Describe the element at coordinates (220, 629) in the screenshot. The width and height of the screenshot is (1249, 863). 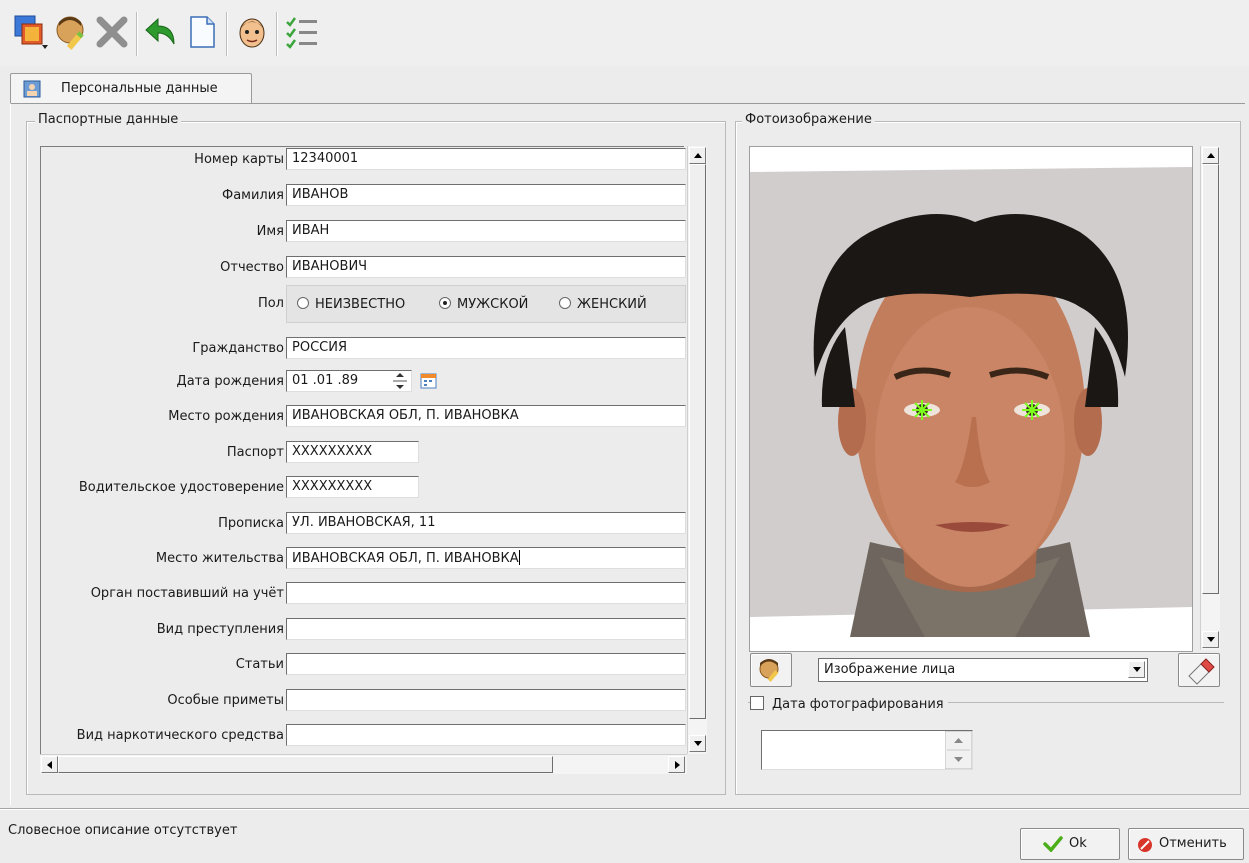
I see `label-crime-type: Вид преступления` at that location.